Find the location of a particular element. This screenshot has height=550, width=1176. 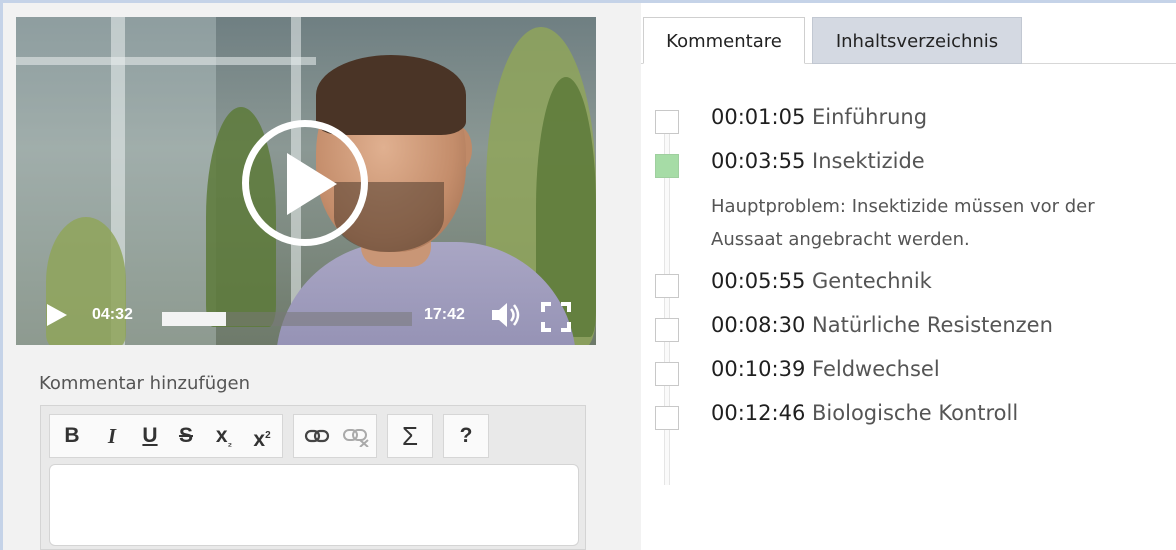

toc-entry: 00:08:30 Natürliche Resistenzen is located at coordinates (882, 325).